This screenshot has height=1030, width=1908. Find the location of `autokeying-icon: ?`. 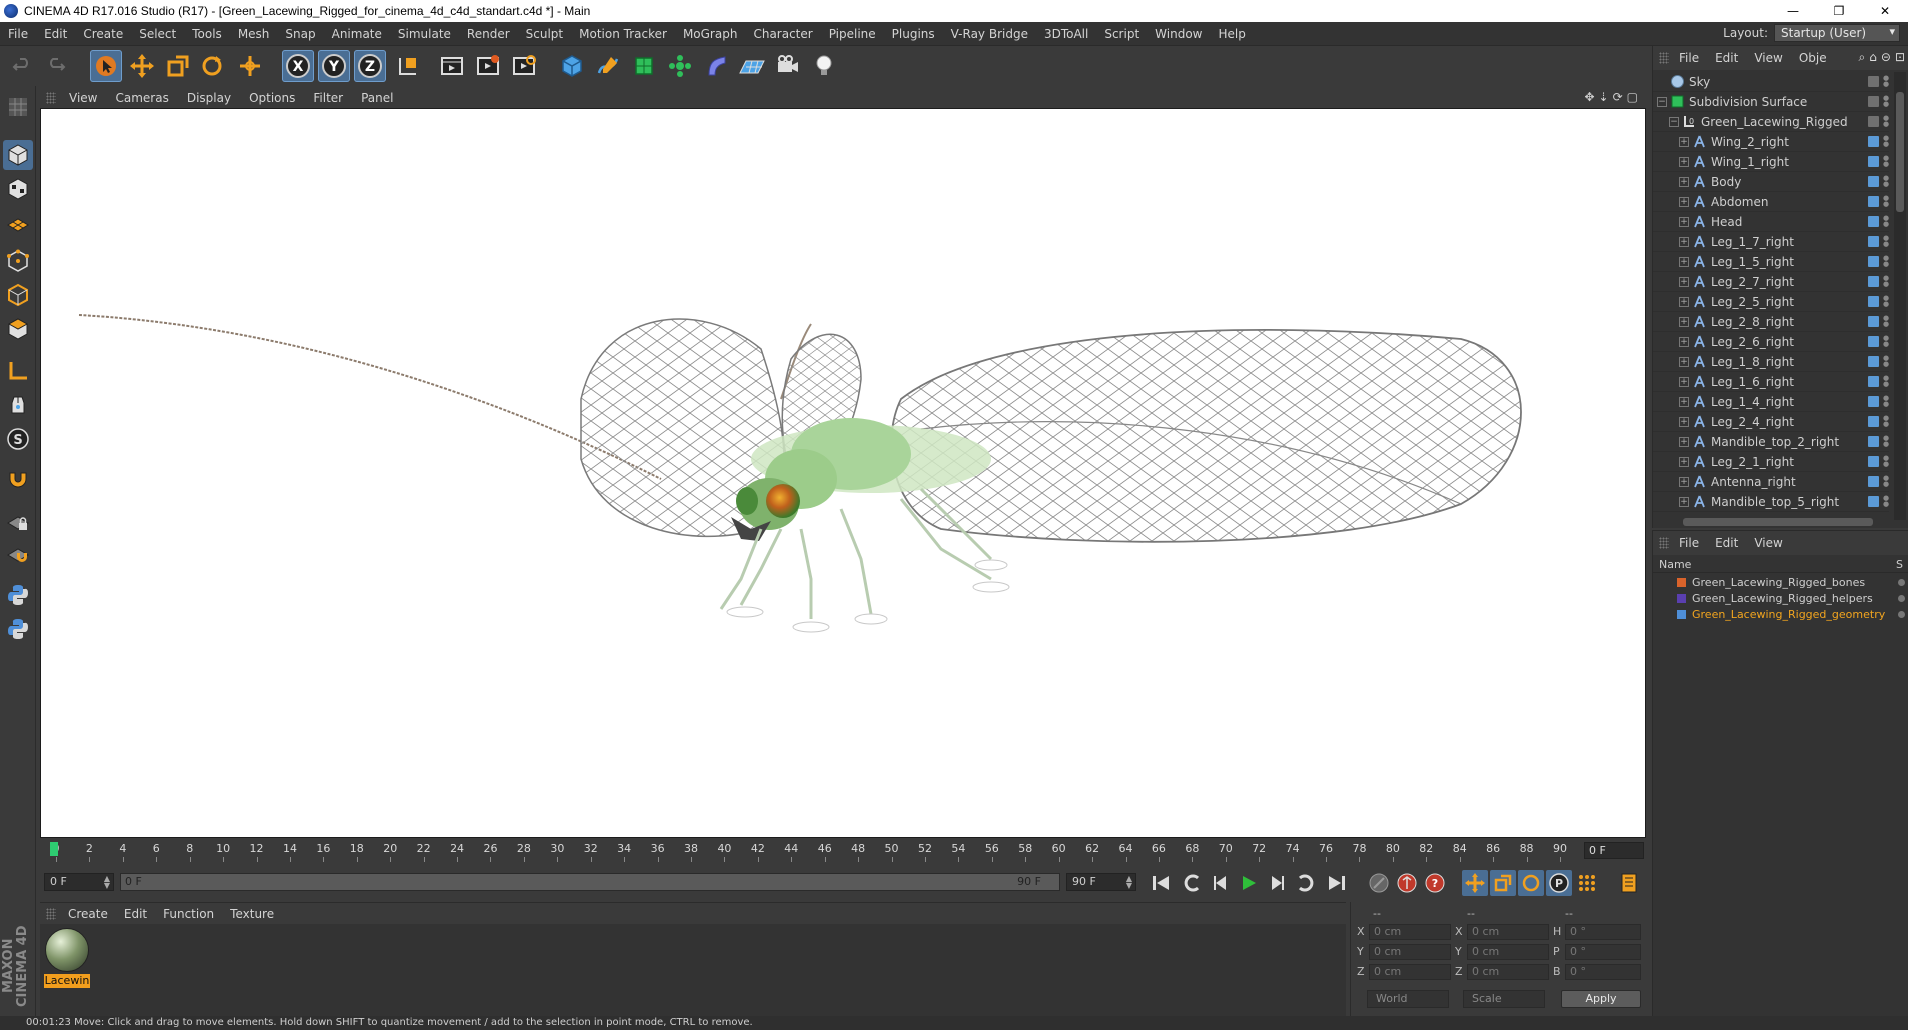

autokeying-icon: ? is located at coordinates (1435, 883).